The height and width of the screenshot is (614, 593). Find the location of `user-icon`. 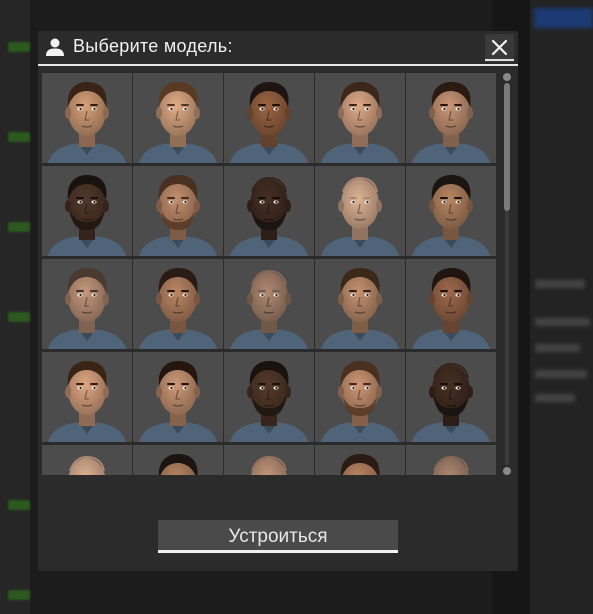

user-icon is located at coordinates (55, 47).